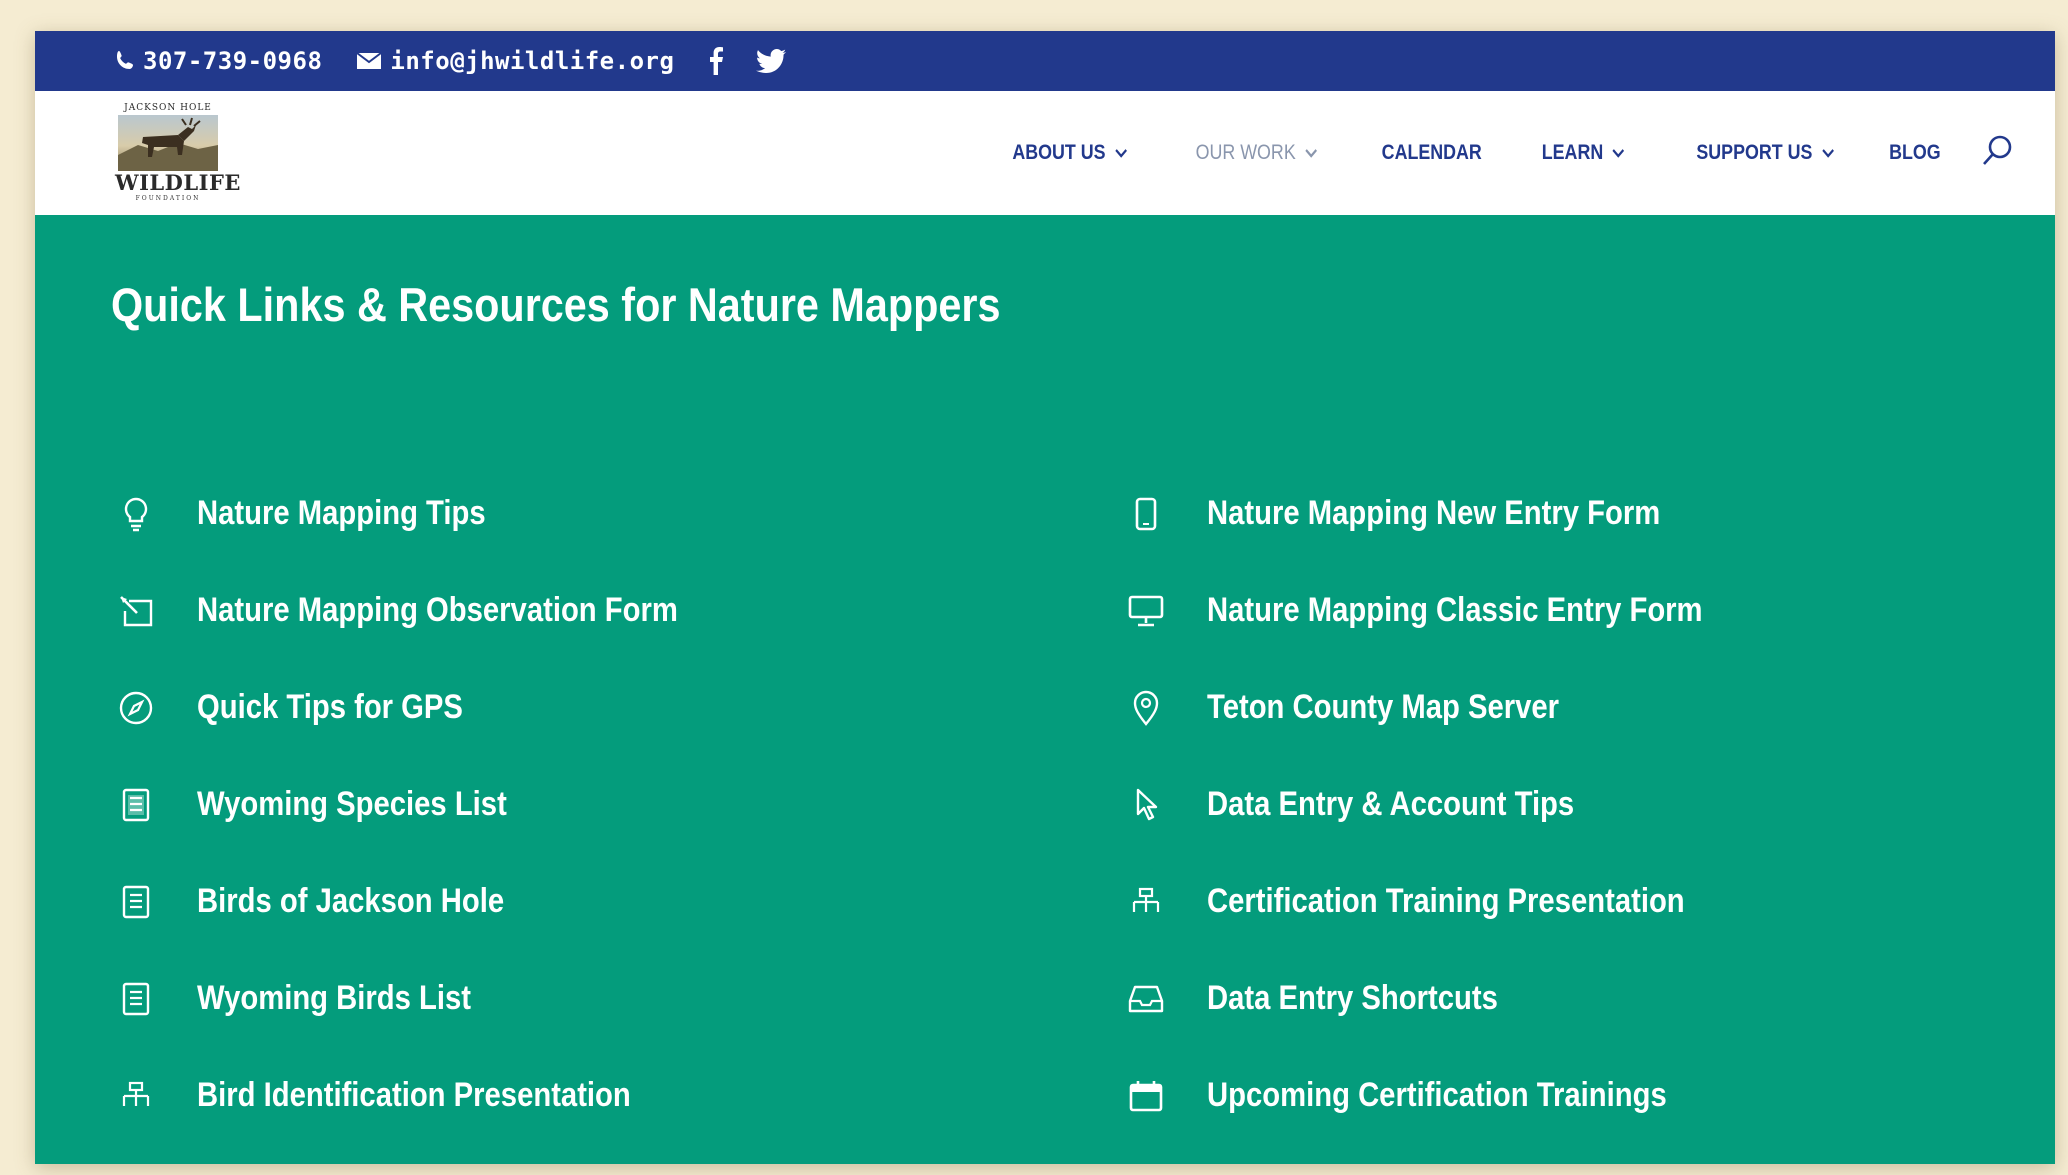 Image resolution: width=2068 pixels, height=1175 pixels. Describe the element at coordinates (1573, 152) in the screenshot. I see `nav-label: LEARN` at that location.